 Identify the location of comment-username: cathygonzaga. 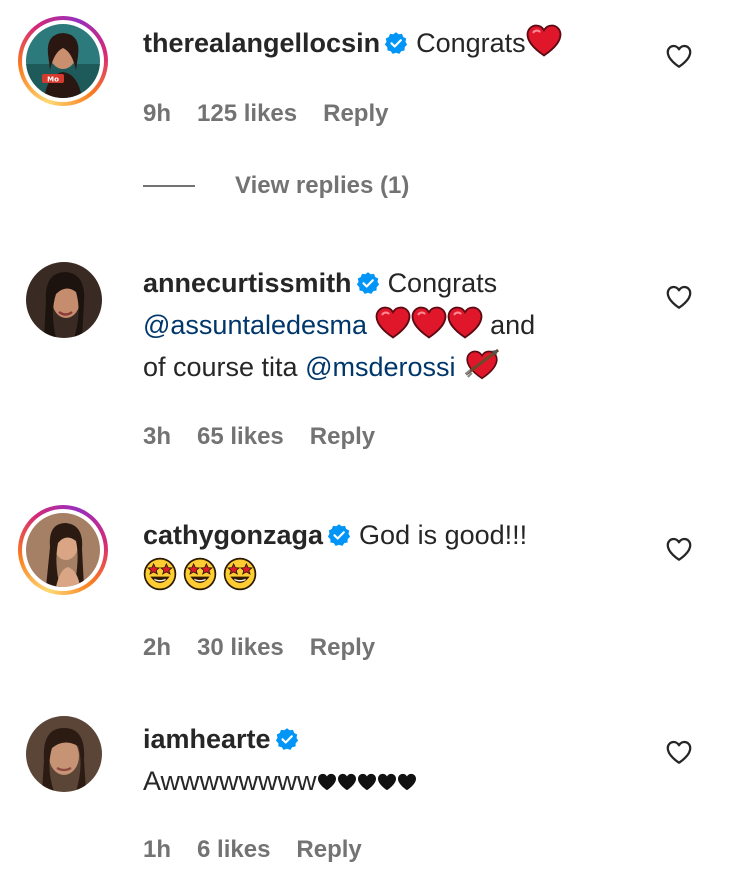
(233, 535).